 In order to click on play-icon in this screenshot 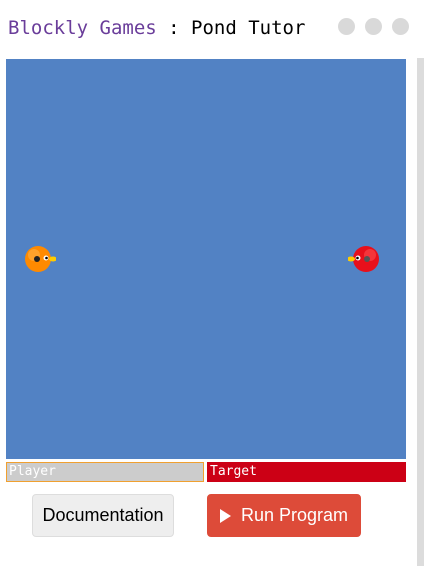, I will do `click(225, 515)`.